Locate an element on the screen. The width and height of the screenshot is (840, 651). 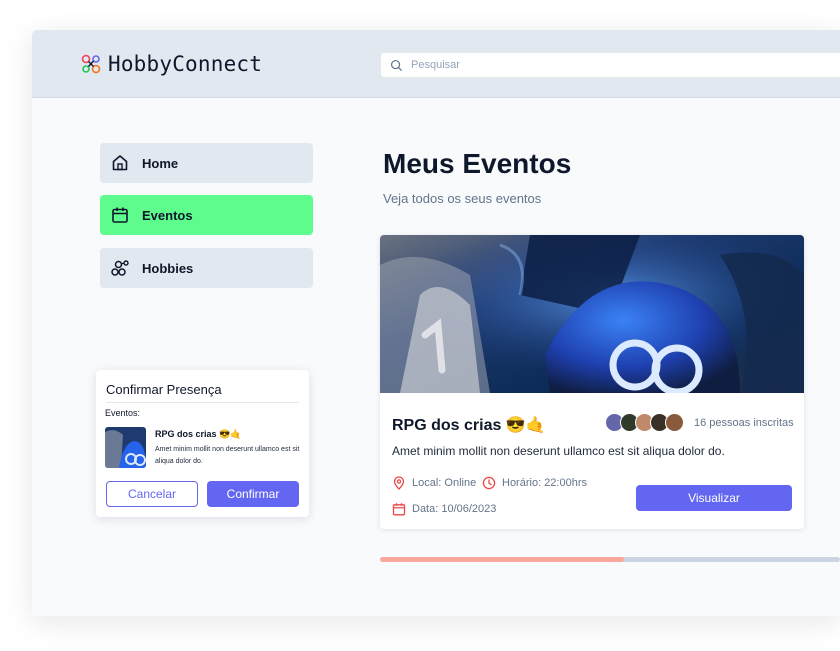
sidebar-item-eventos: Eventos is located at coordinates (206, 215).